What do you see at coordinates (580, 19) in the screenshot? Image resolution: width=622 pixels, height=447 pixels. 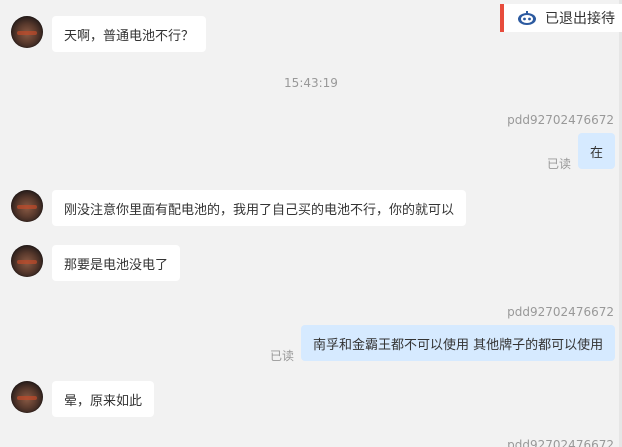 I see `reception-status-label: 已退出接待` at bounding box center [580, 19].